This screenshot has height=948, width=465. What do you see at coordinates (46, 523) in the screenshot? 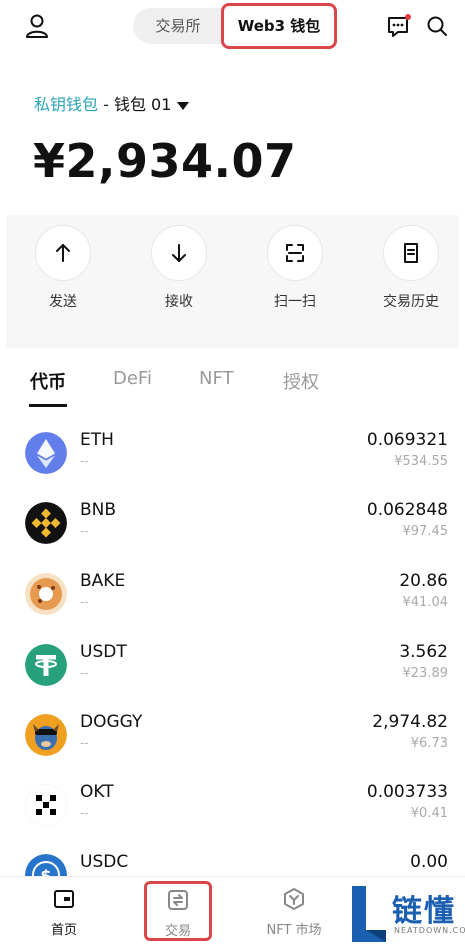
I see `bnb-logo-icon` at bounding box center [46, 523].